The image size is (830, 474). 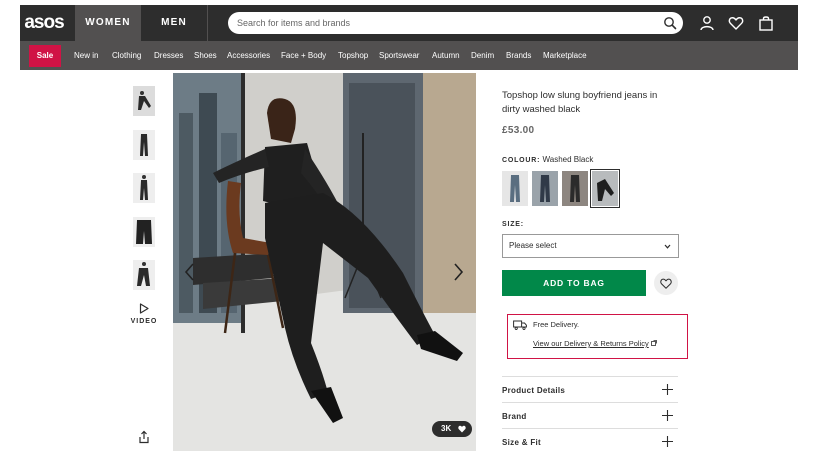 I want to click on external-link-icon, so click(x=653, y=343).